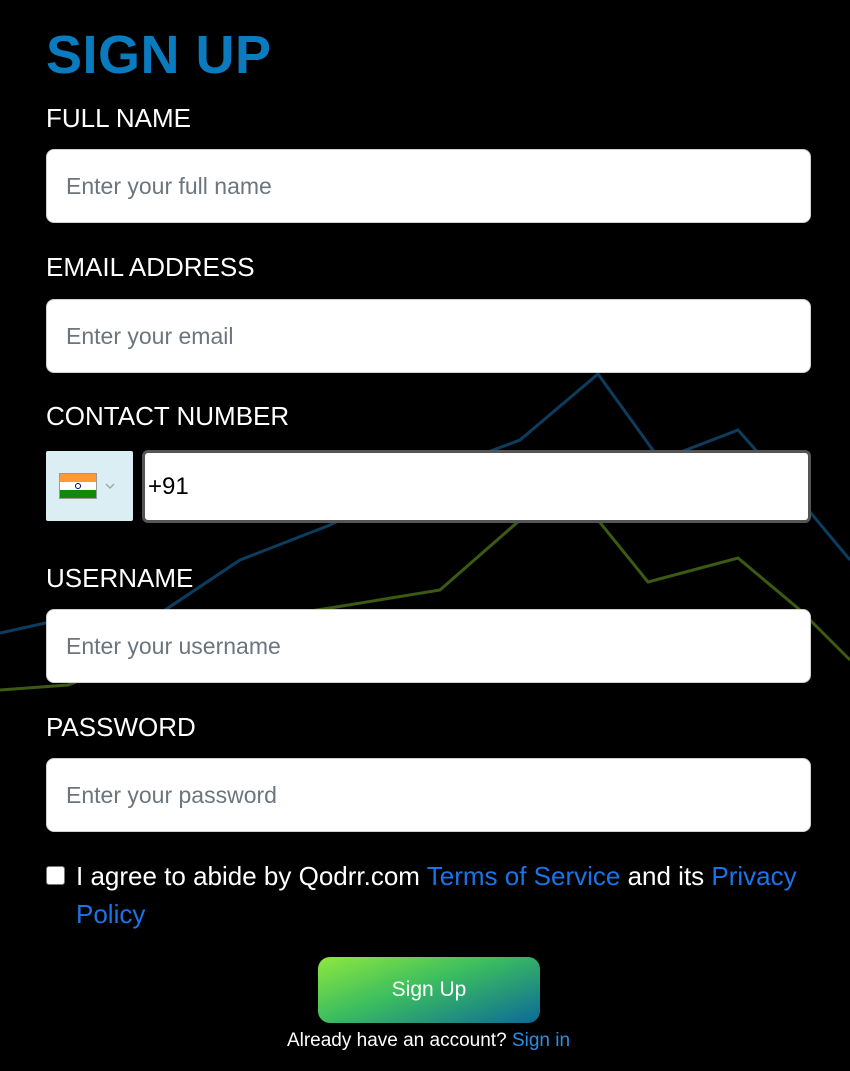 This screenshot has height=1071, width=850. I want to click on username-label: USERNAME, so click(120, 578).